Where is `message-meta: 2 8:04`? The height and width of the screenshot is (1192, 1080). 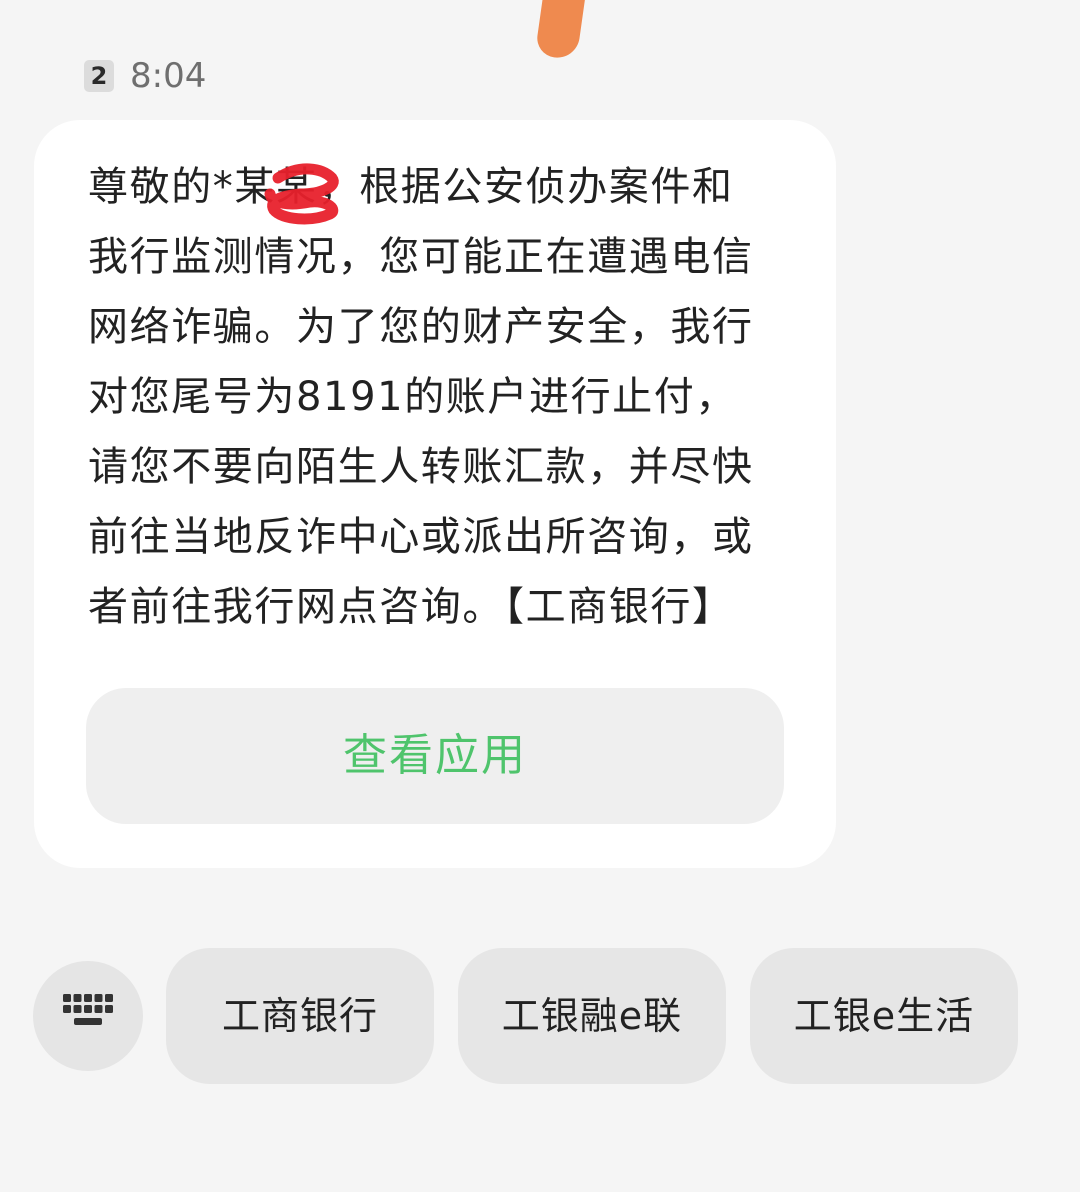
message-meta: 2 8:04 is located at coordinates (145, 76).